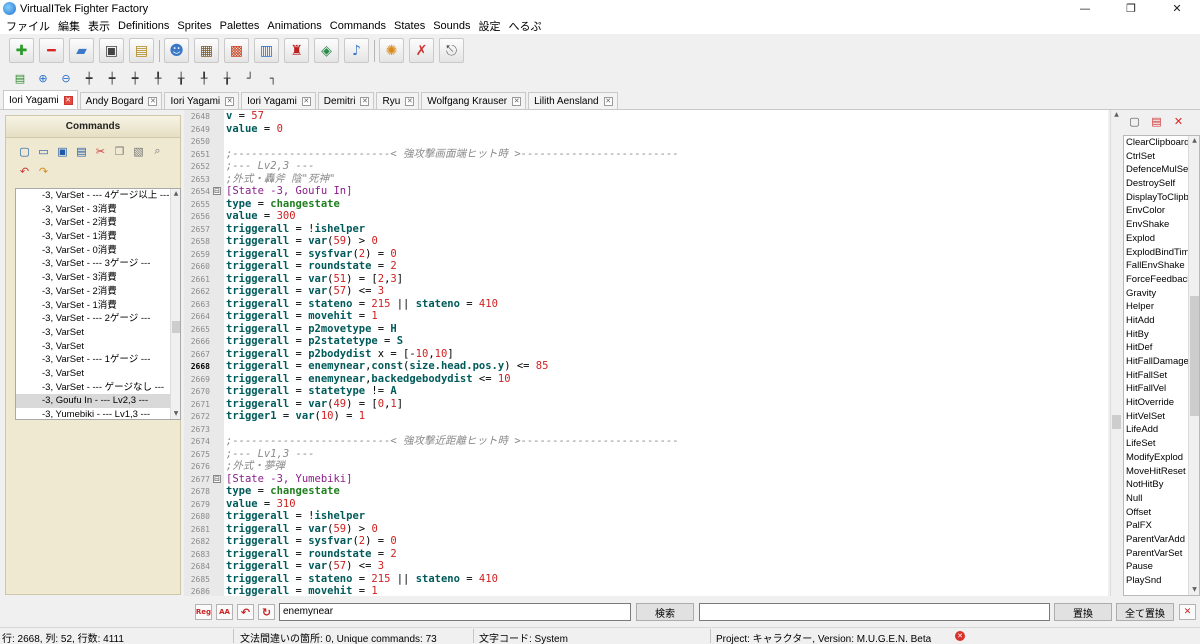 This screenshot has width=1200, height=644. Describe the element at coordinates (283, 204) in the screenshot. I see `code-line: type = changestate` at that location.